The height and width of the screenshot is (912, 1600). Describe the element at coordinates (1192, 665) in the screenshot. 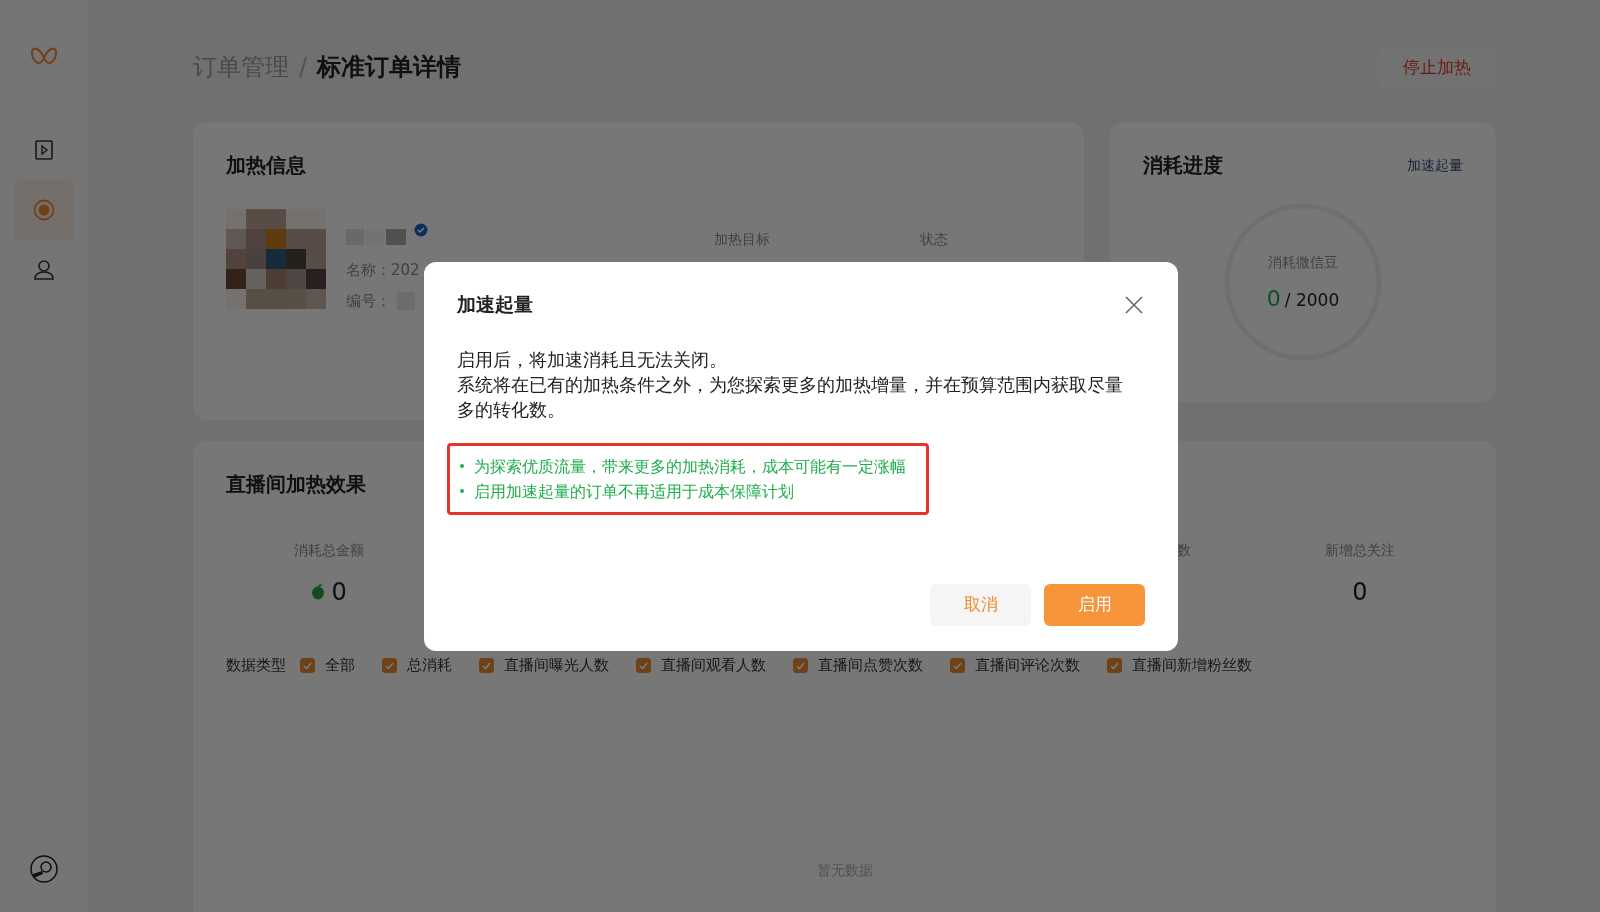

I see `checkbox-label: 直播间新增粉丝数` at that location.